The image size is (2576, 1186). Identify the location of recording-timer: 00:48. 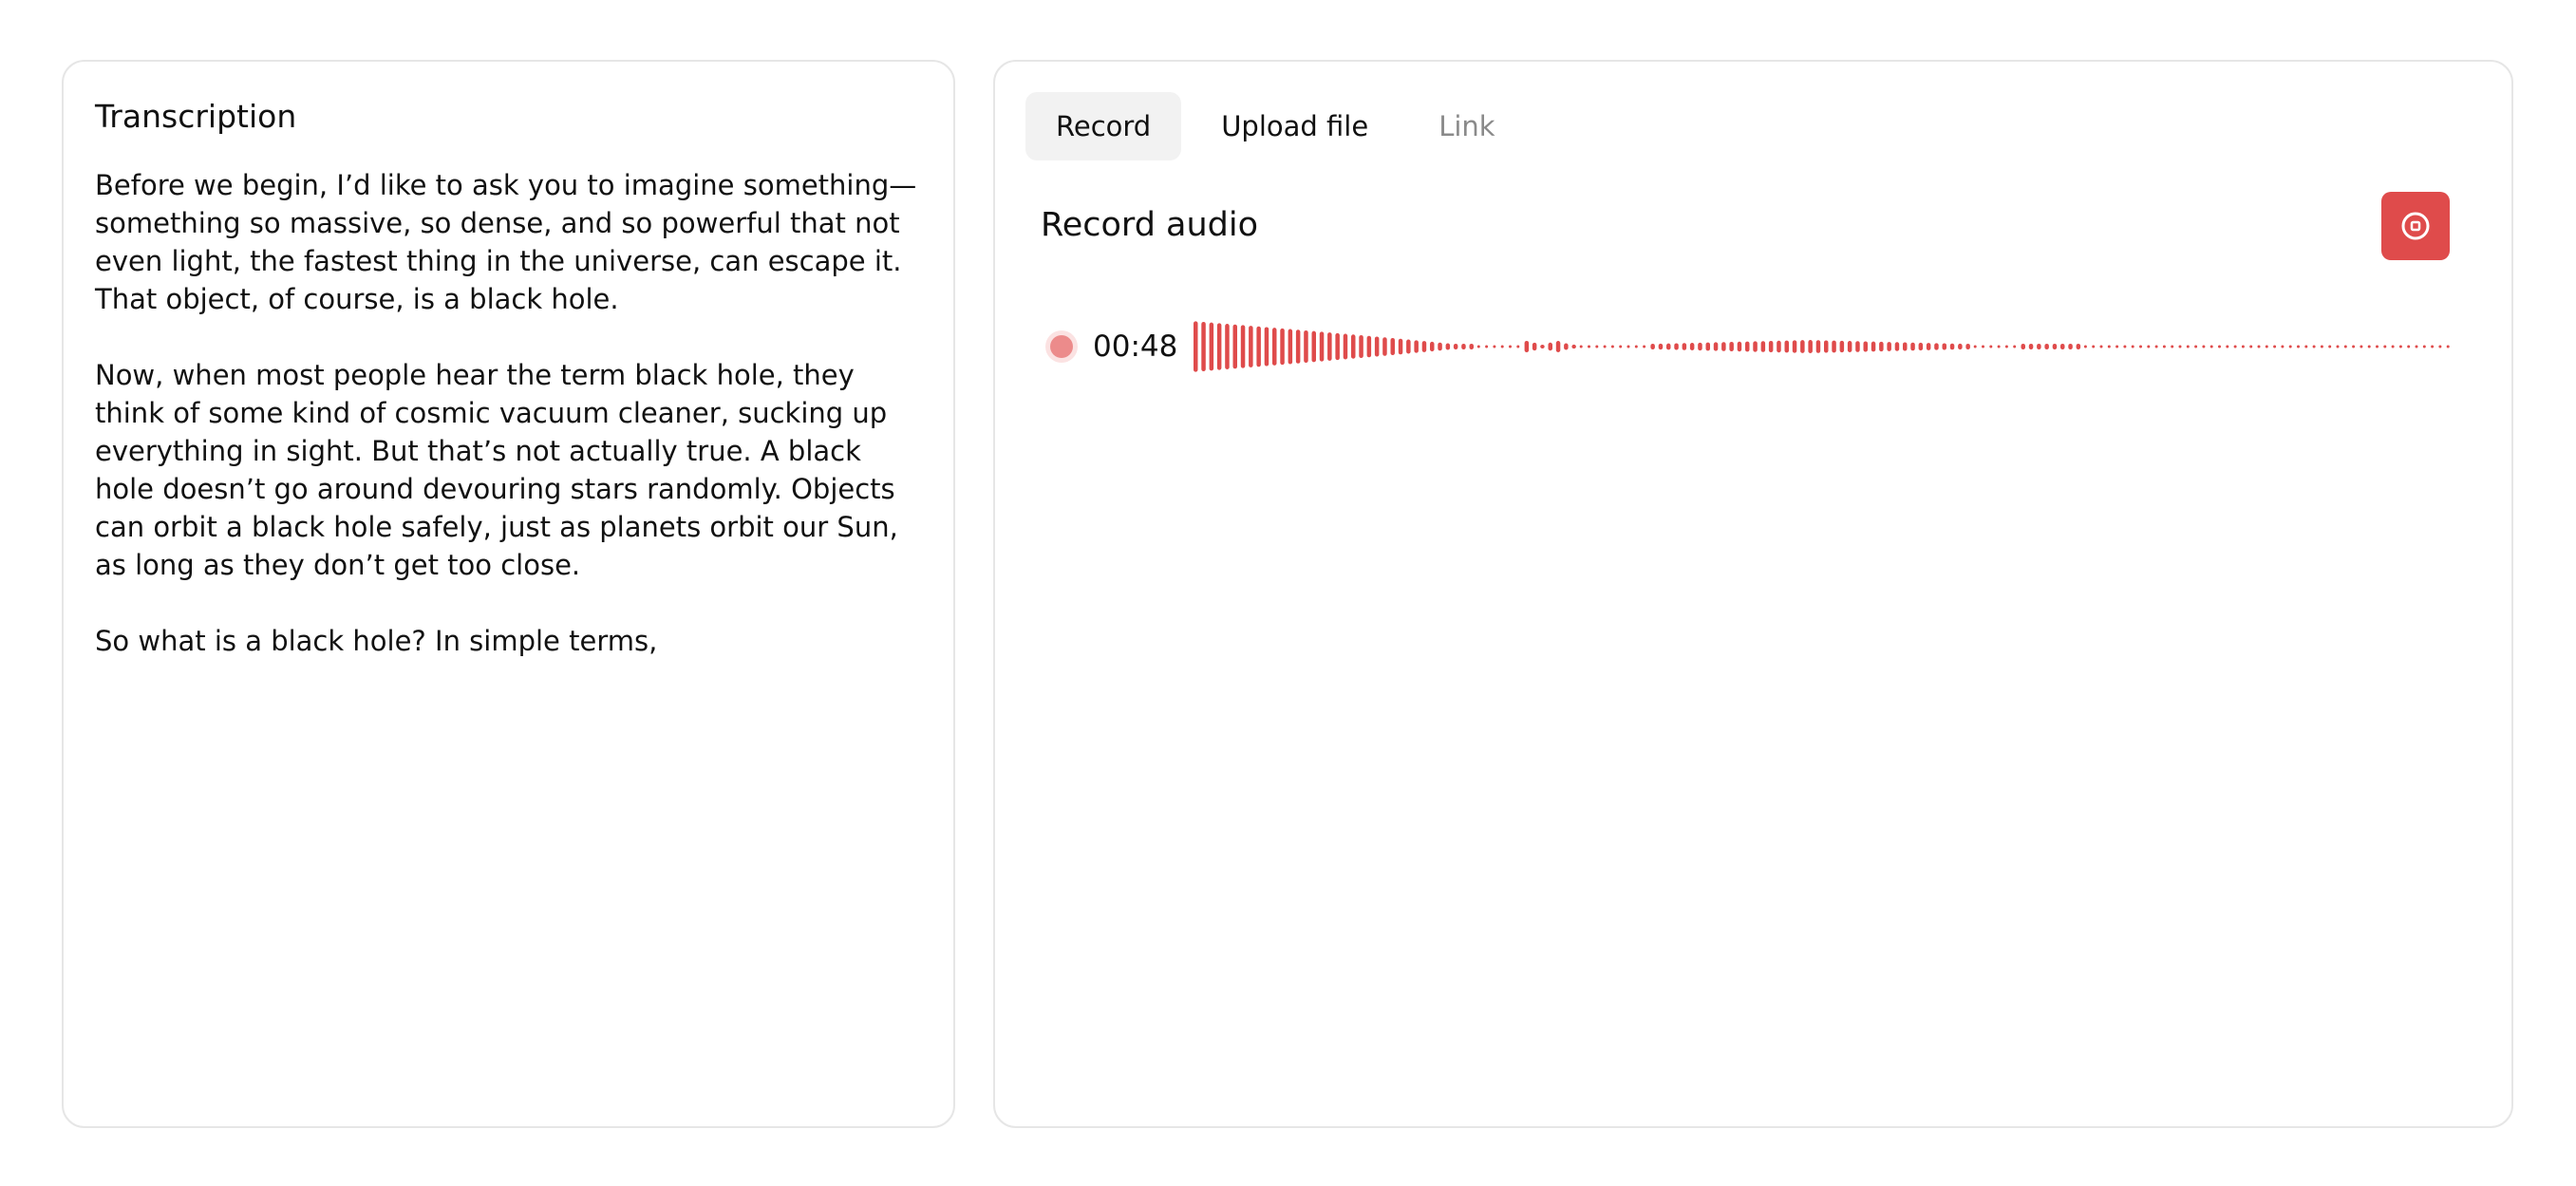
(1135, 347).